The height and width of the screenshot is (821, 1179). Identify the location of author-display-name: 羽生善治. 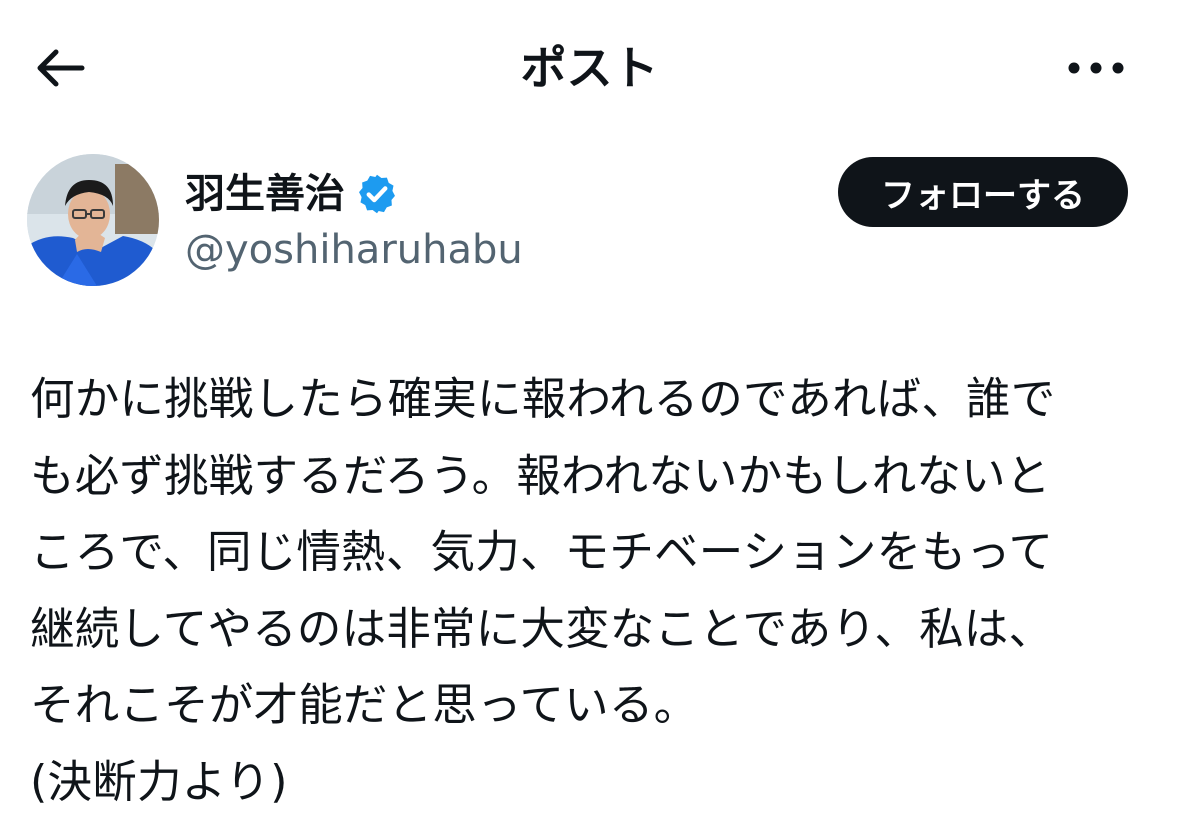
(265, 194).